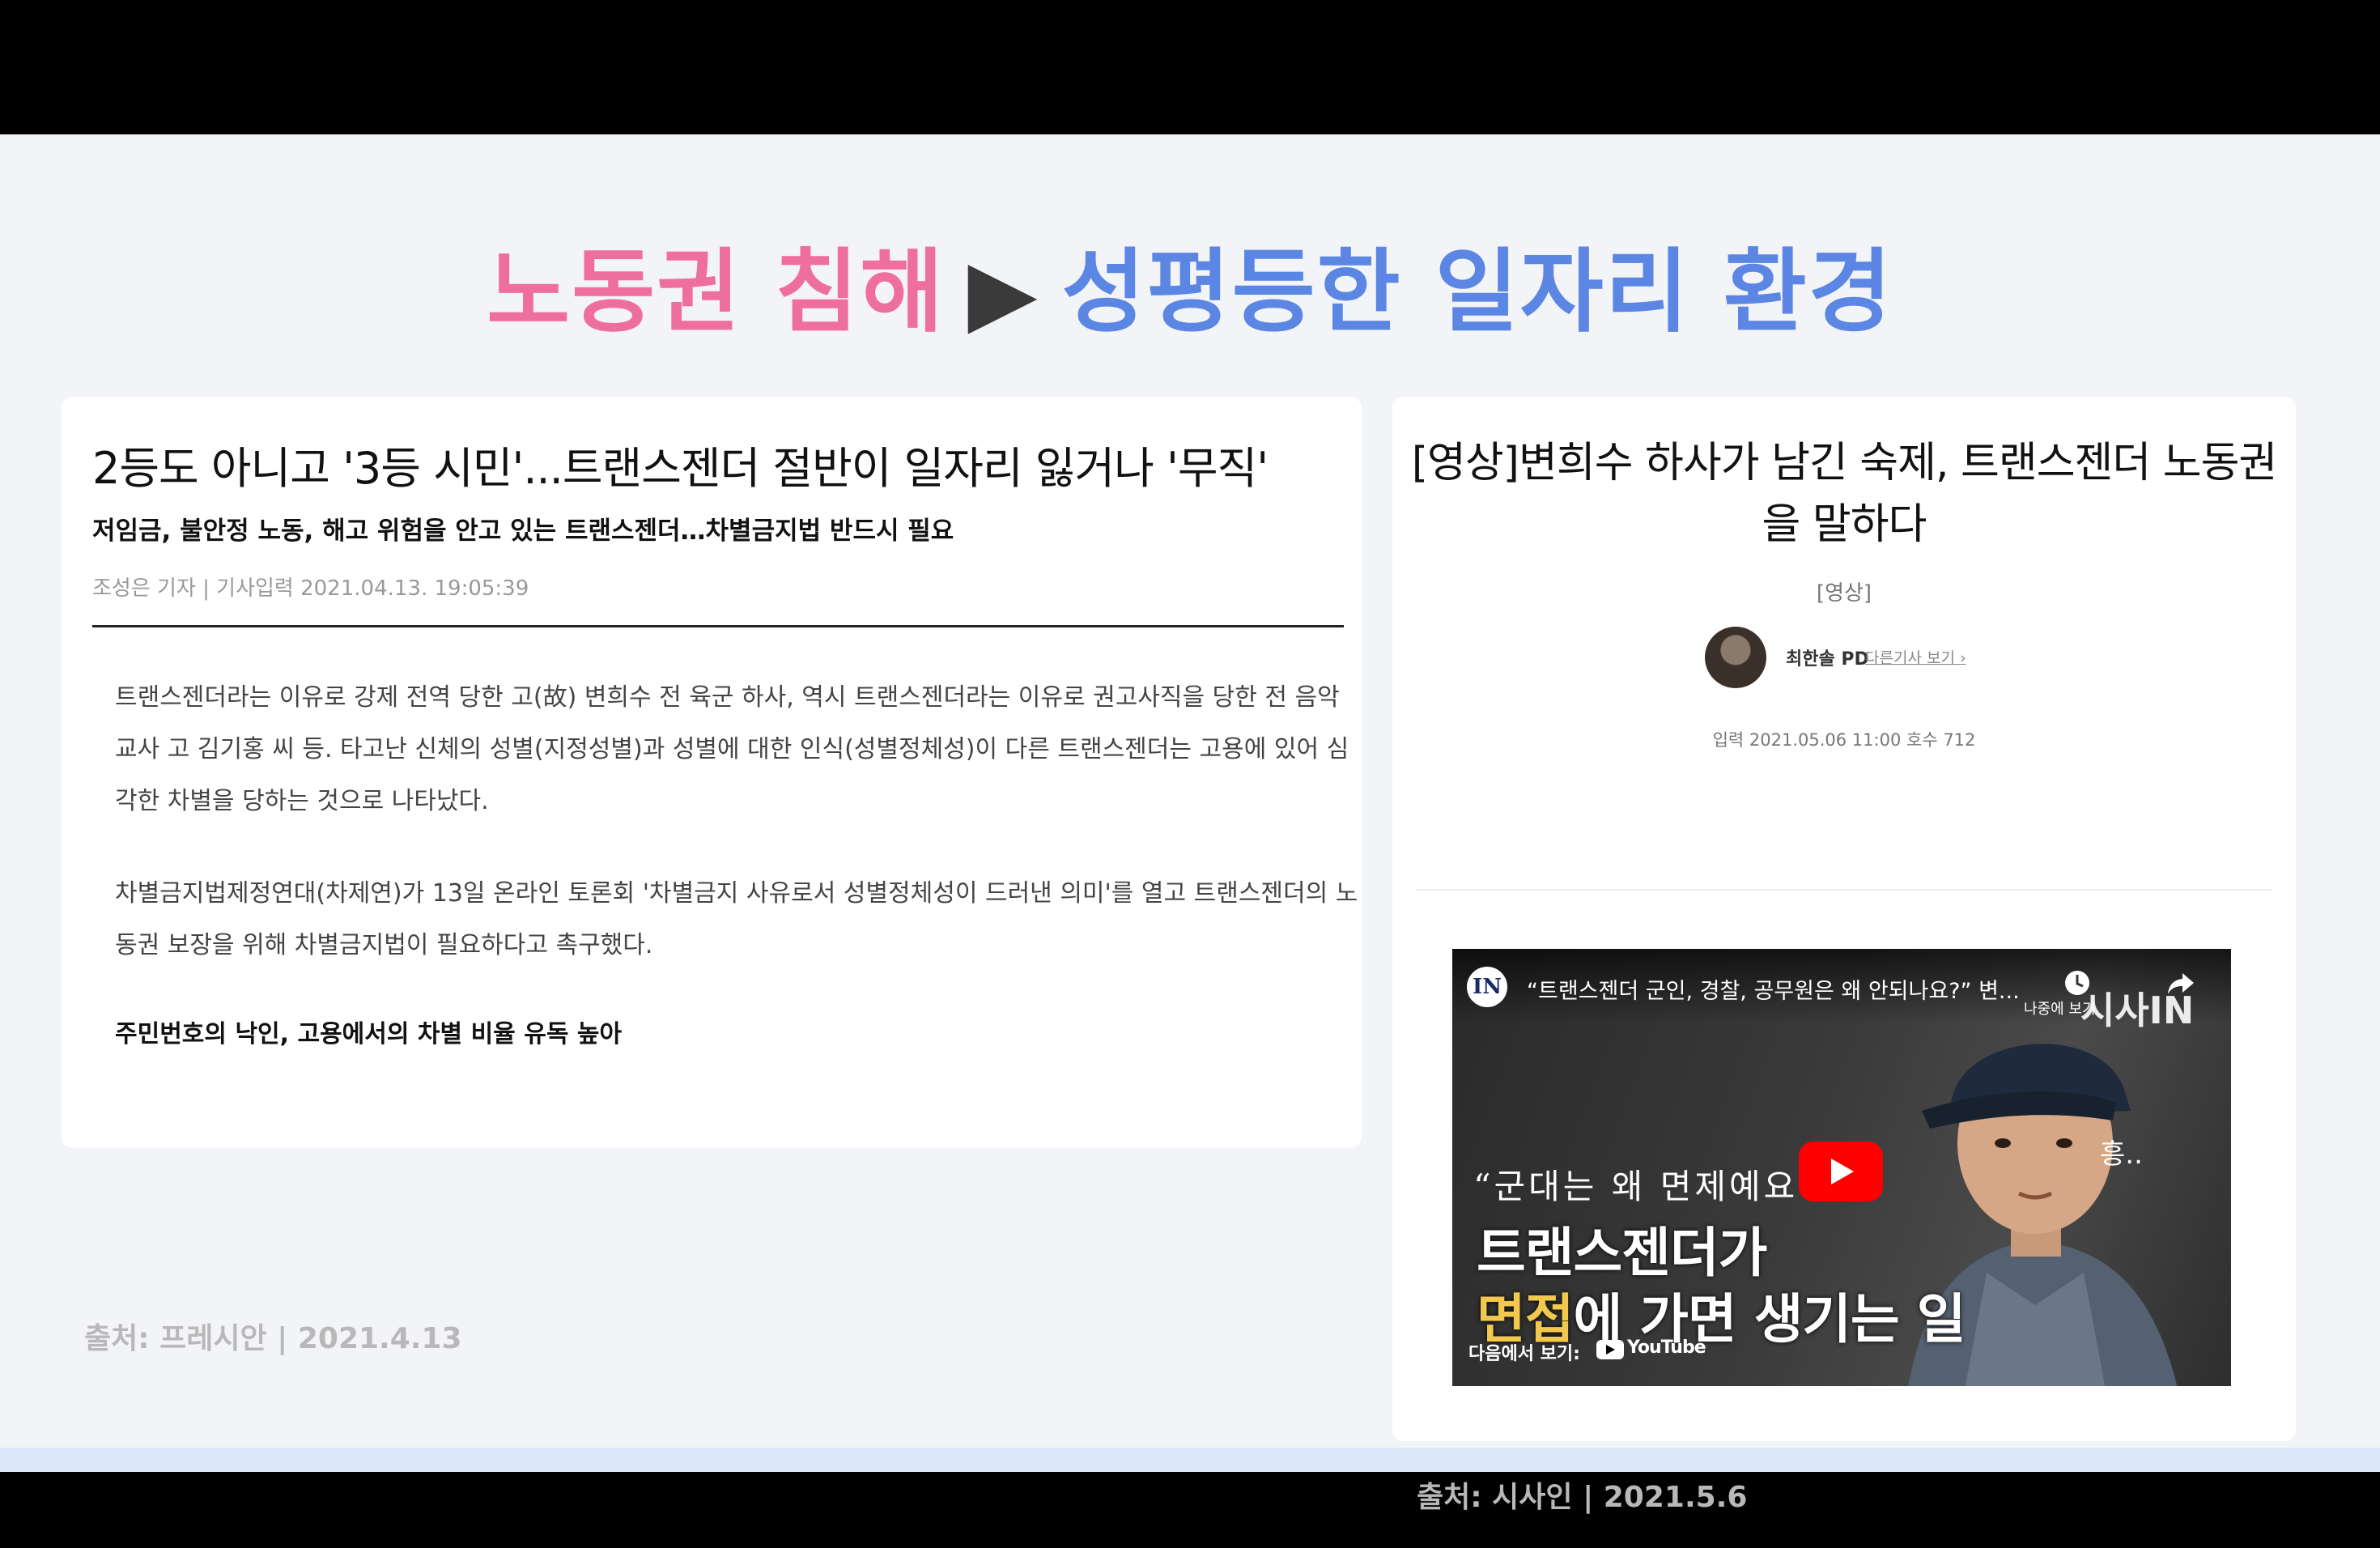 The height and width of the screenshot is (1548, 2380). I want to click on left-article-meta: 조성은 기자 | 기사입력 2021.04.13. 19:05:39, so click(310, 588).